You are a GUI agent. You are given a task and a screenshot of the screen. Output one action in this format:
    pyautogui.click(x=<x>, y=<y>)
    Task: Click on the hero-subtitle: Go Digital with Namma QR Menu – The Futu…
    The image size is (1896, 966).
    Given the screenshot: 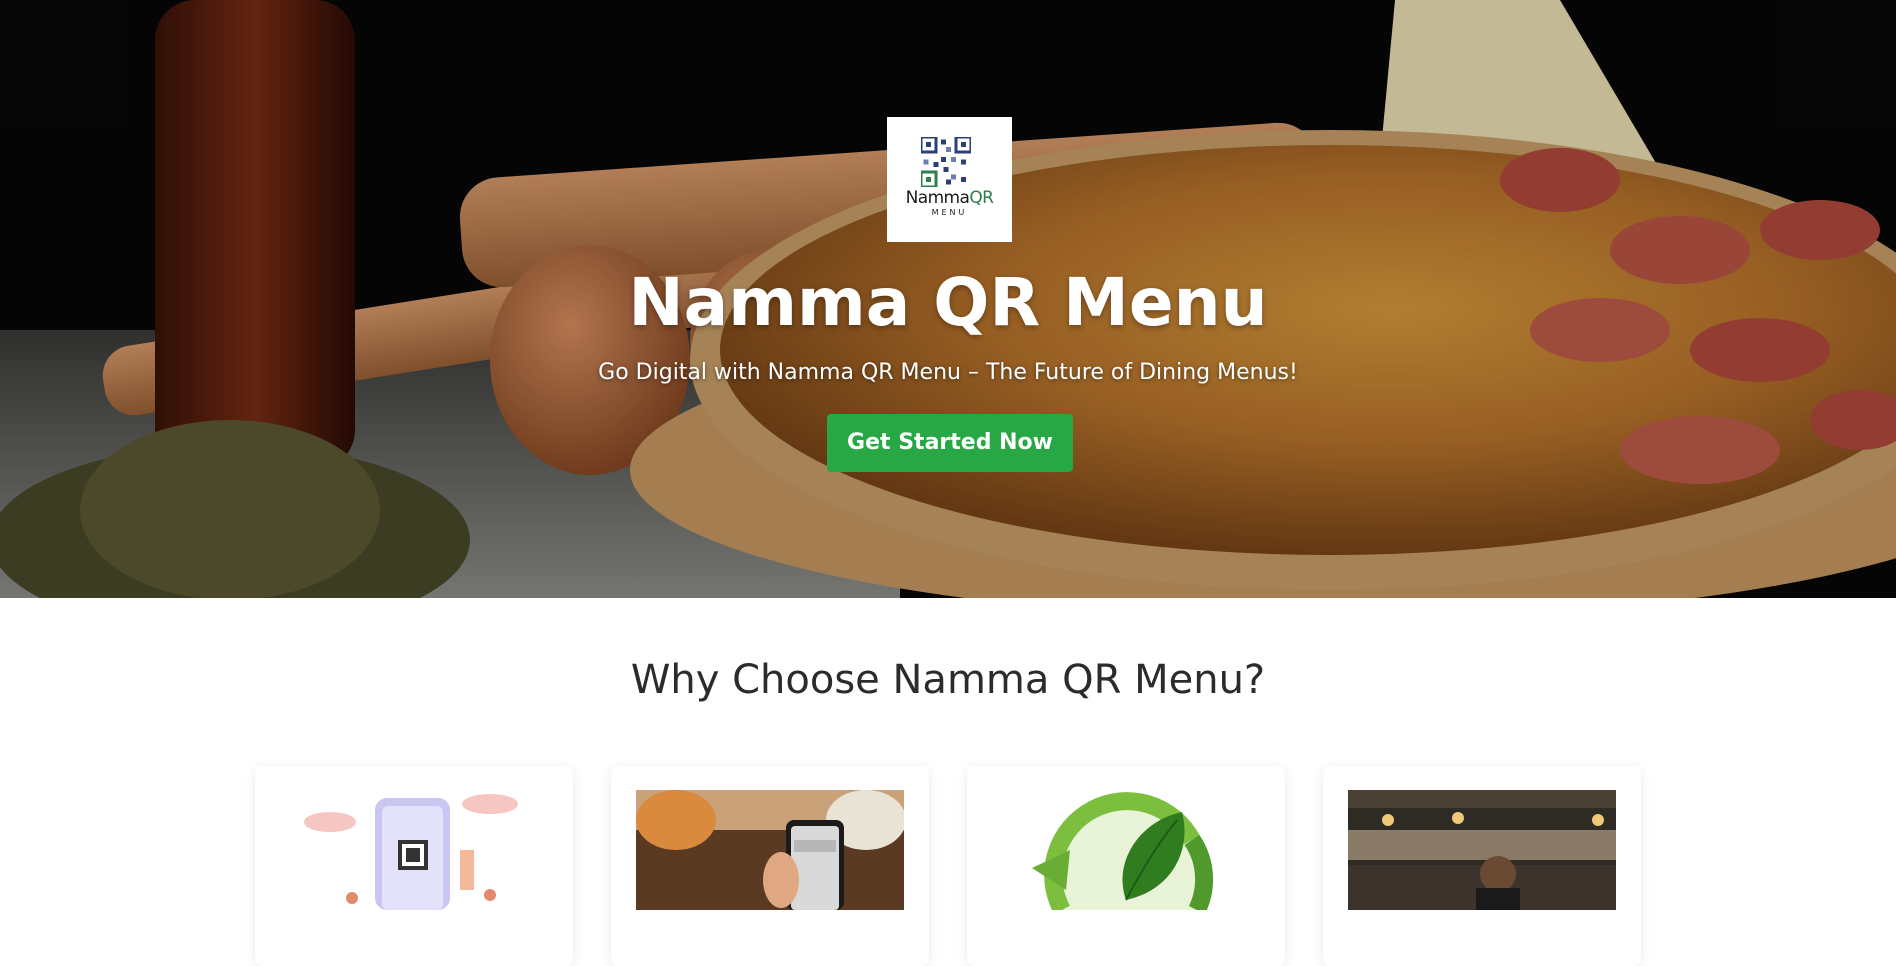 What is the action you would take?
    pyautogui.click(x=948, y=372)
    